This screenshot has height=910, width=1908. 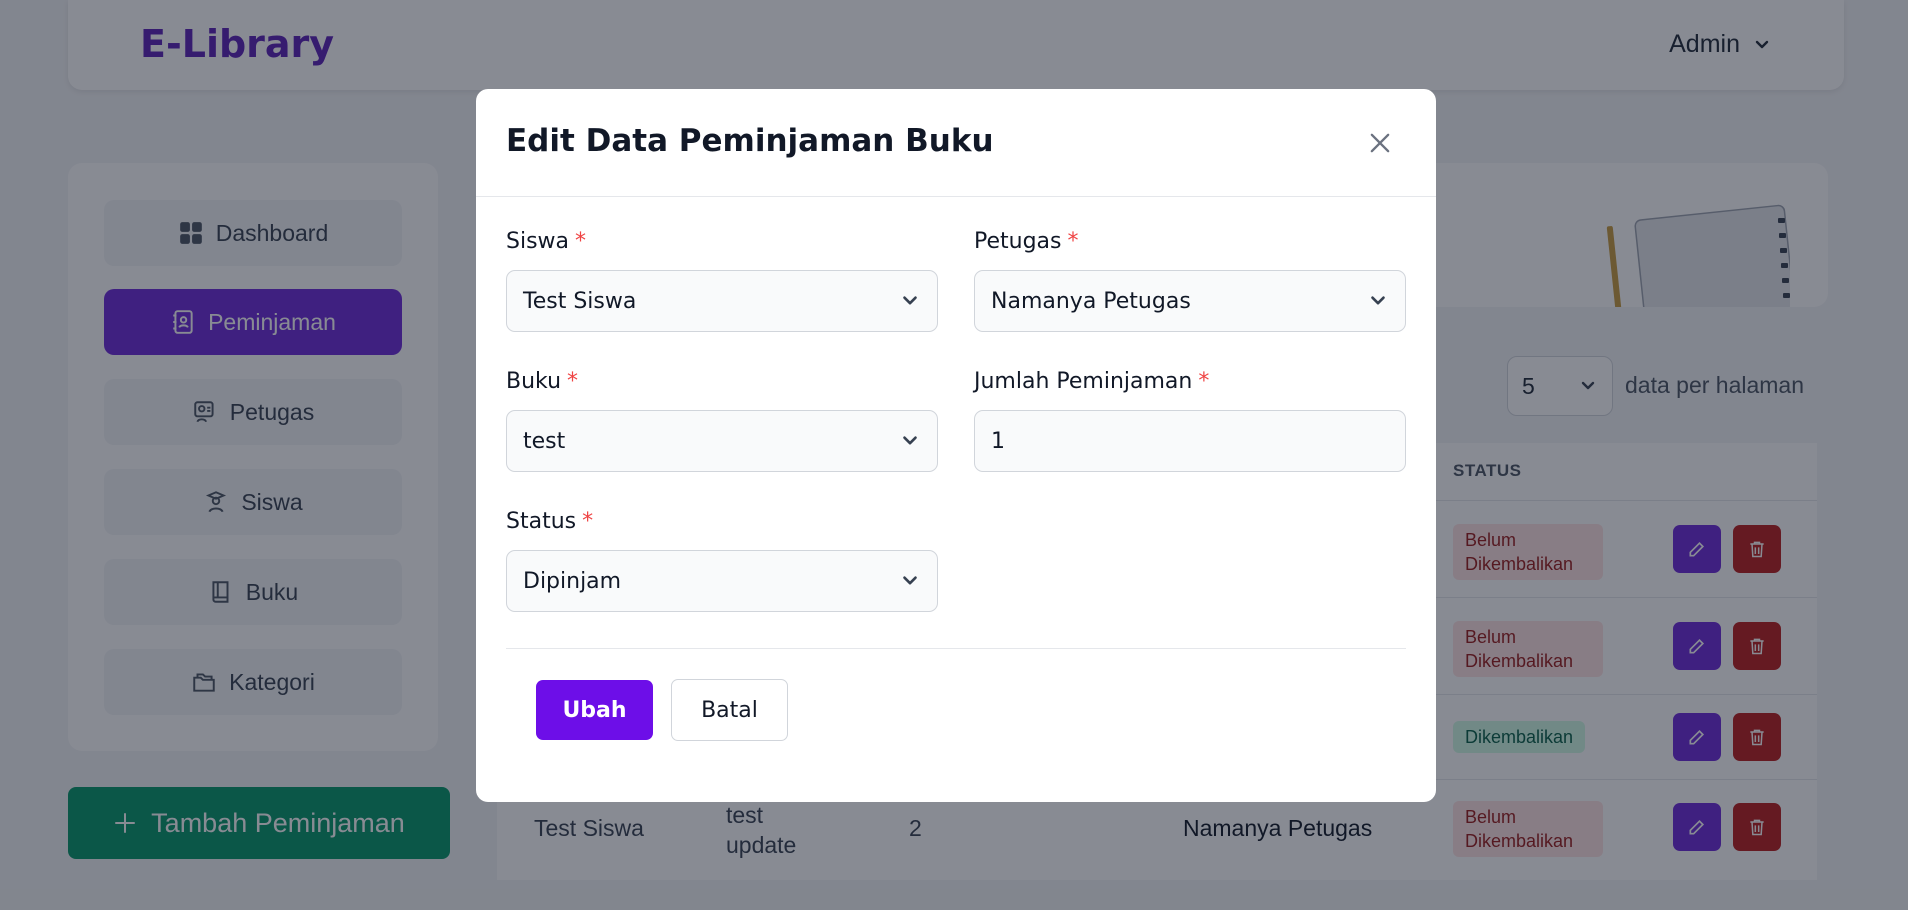 I want to click on buku-select: test, so click(x=722, y=441).